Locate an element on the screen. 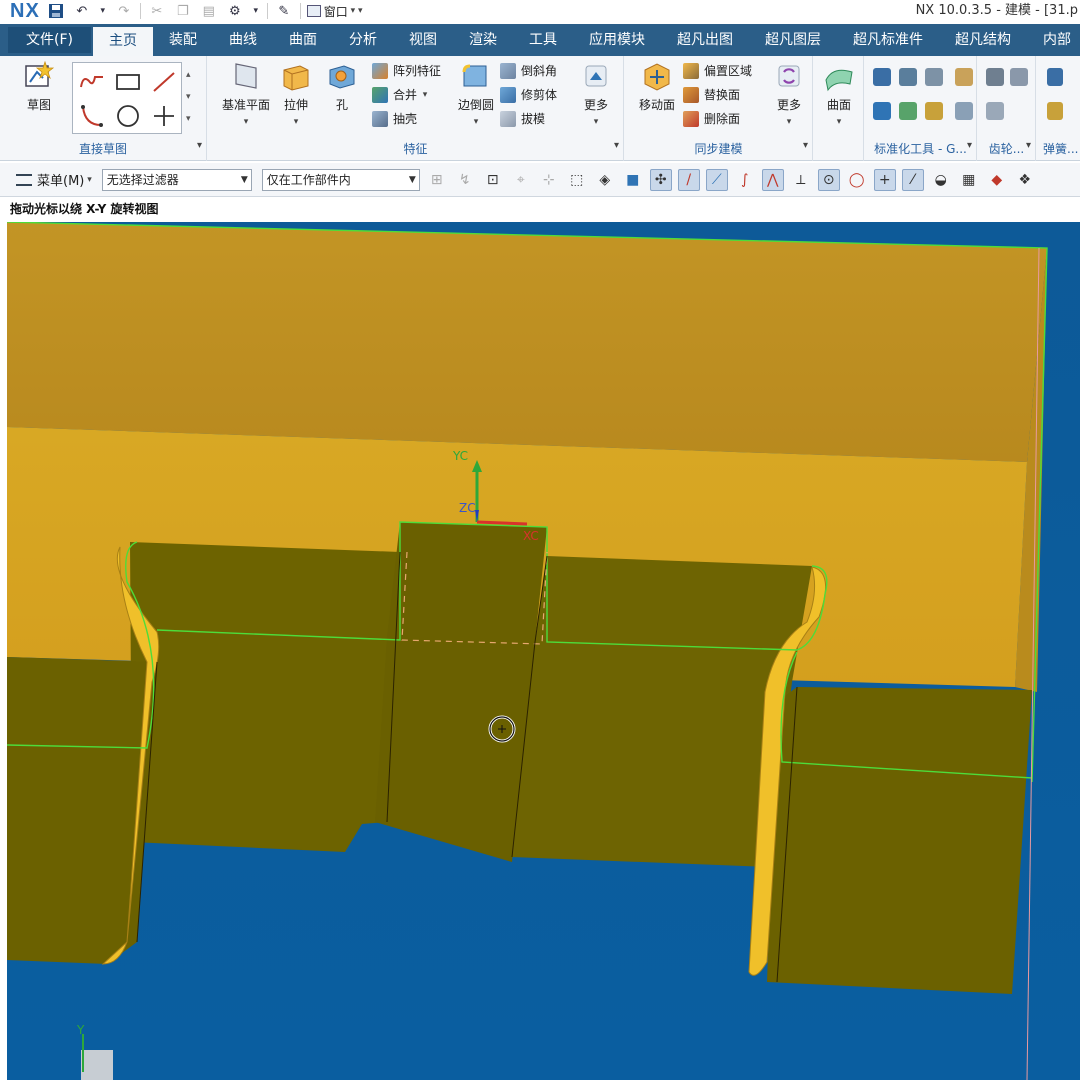 This screenshot has height=1080, width=1080. edge-blend-button: 边倒圆 ▾ is located at coordinates (476, 93).